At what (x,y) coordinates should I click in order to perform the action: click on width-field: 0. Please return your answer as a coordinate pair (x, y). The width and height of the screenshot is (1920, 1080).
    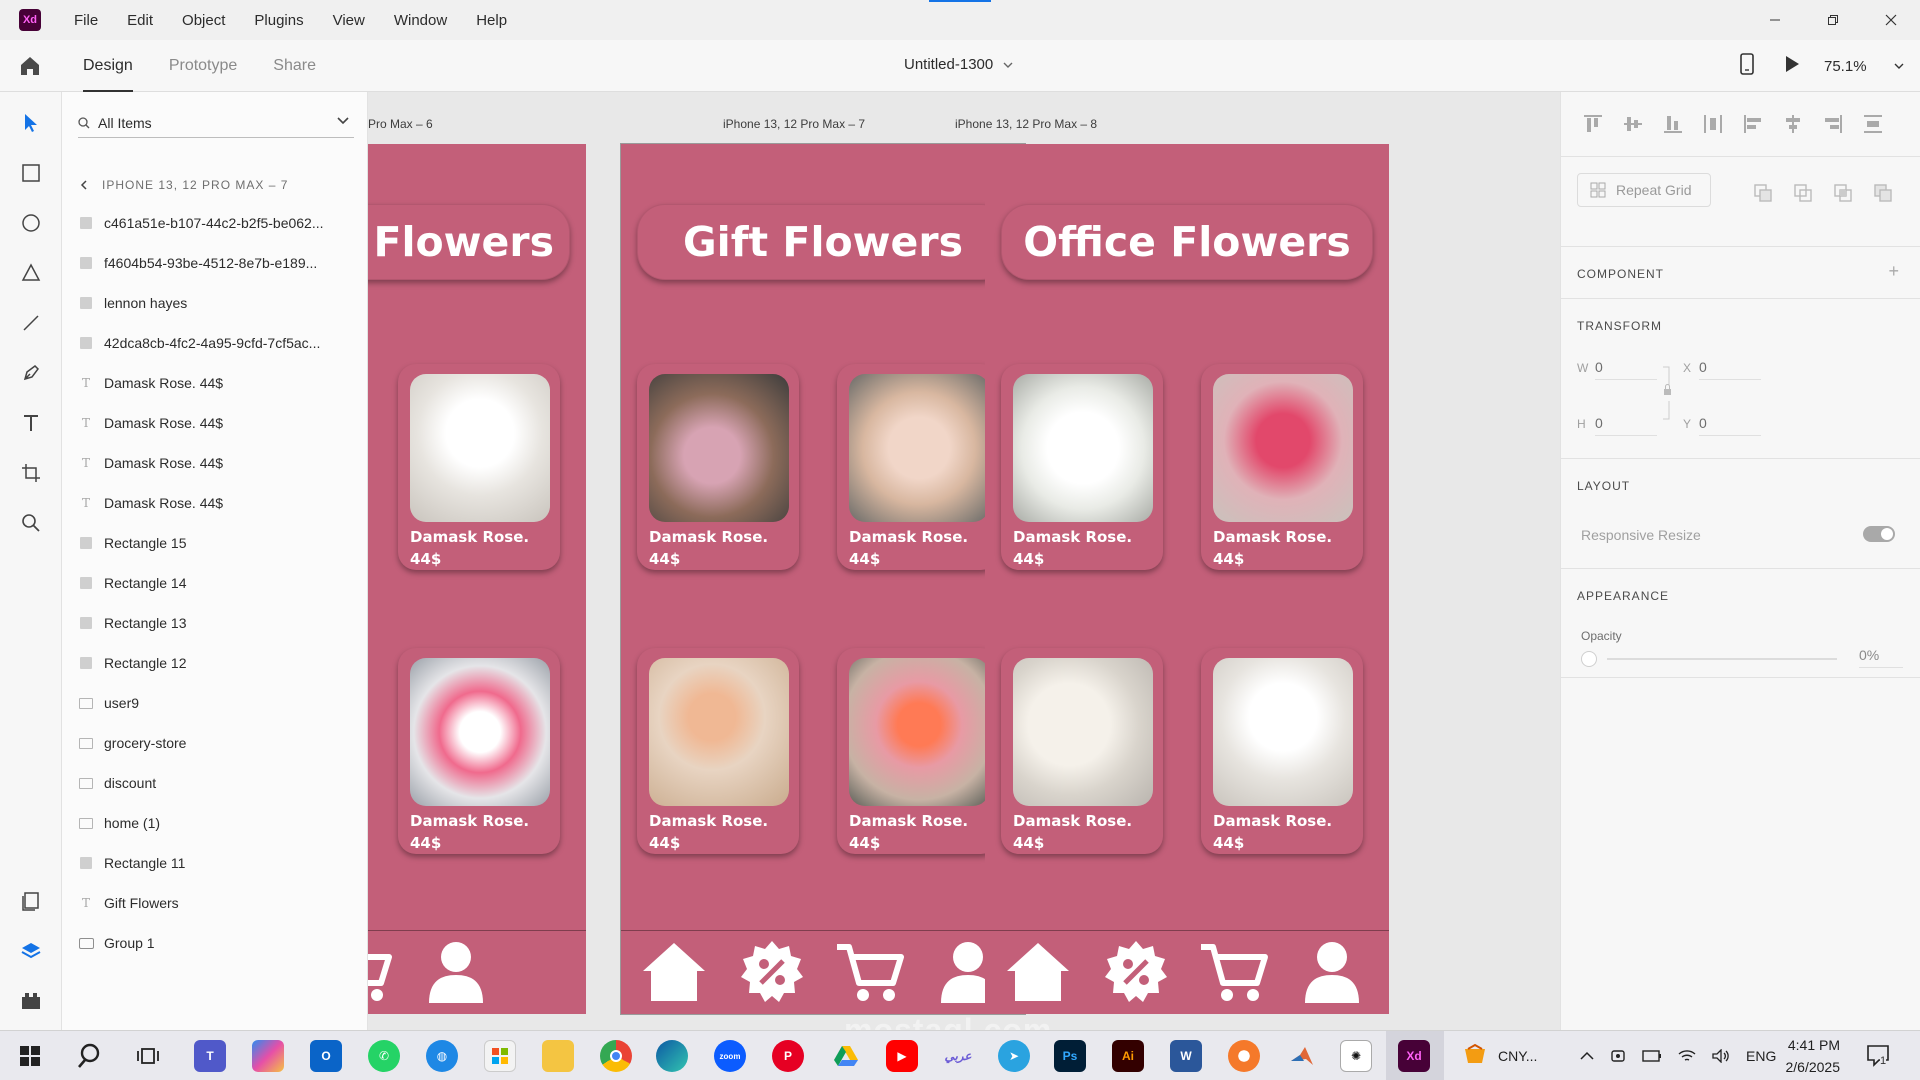
    Looking at the image, I should click on (1626, 369).